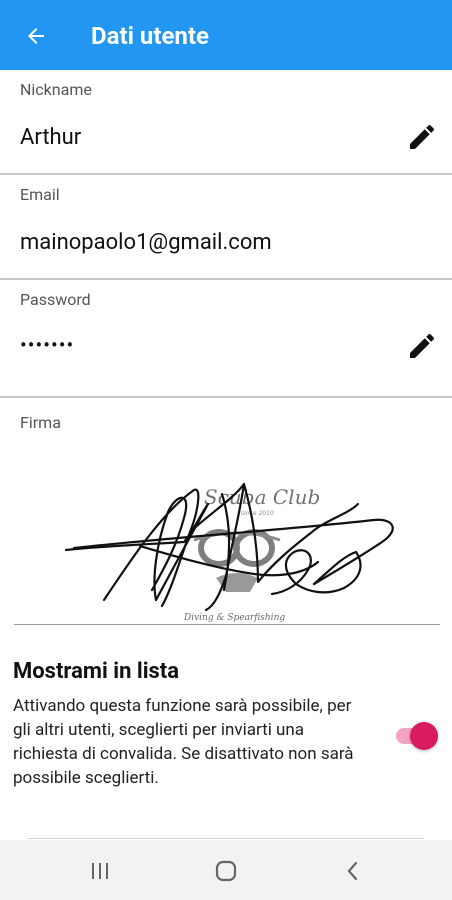 The image size is (452, 900). What do you see at coordinates (55, 299) in the screenshot?
I see `password-label: Password` at bounding box center [55, 299].